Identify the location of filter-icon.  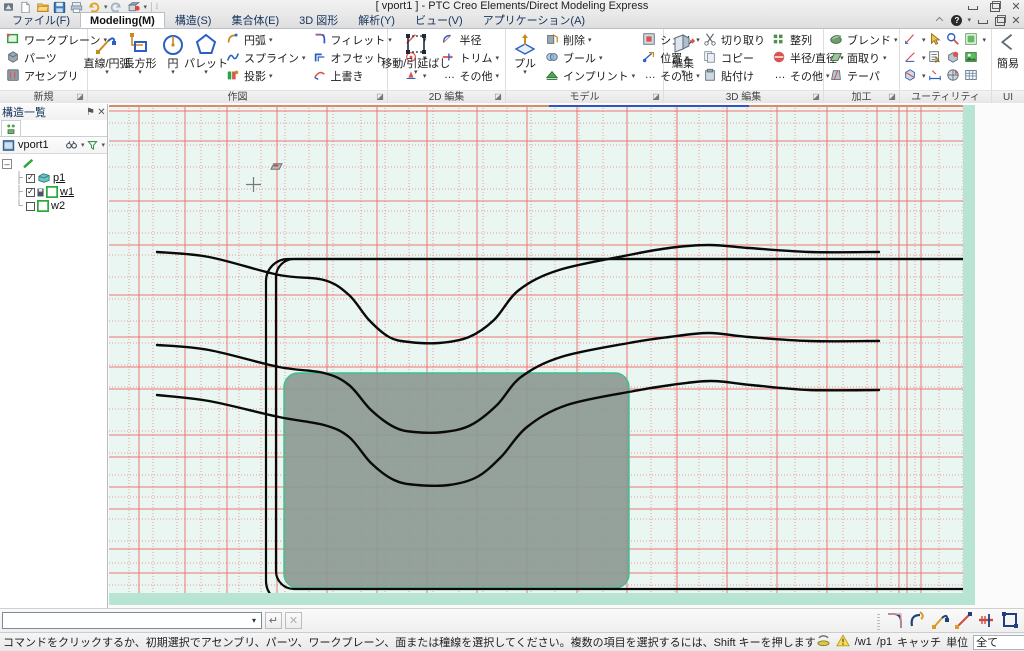
(93, 145).